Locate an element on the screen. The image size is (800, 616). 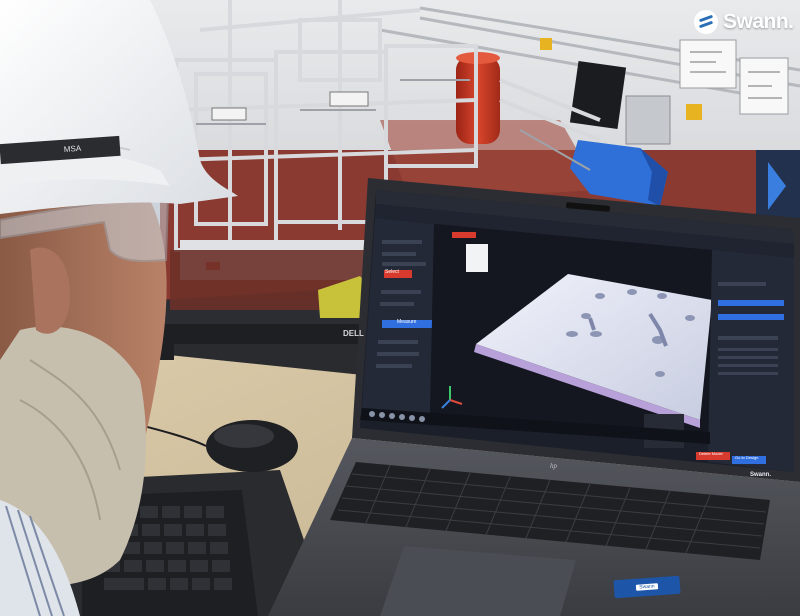
whiteboard-left is located at coordinates (708, 64).